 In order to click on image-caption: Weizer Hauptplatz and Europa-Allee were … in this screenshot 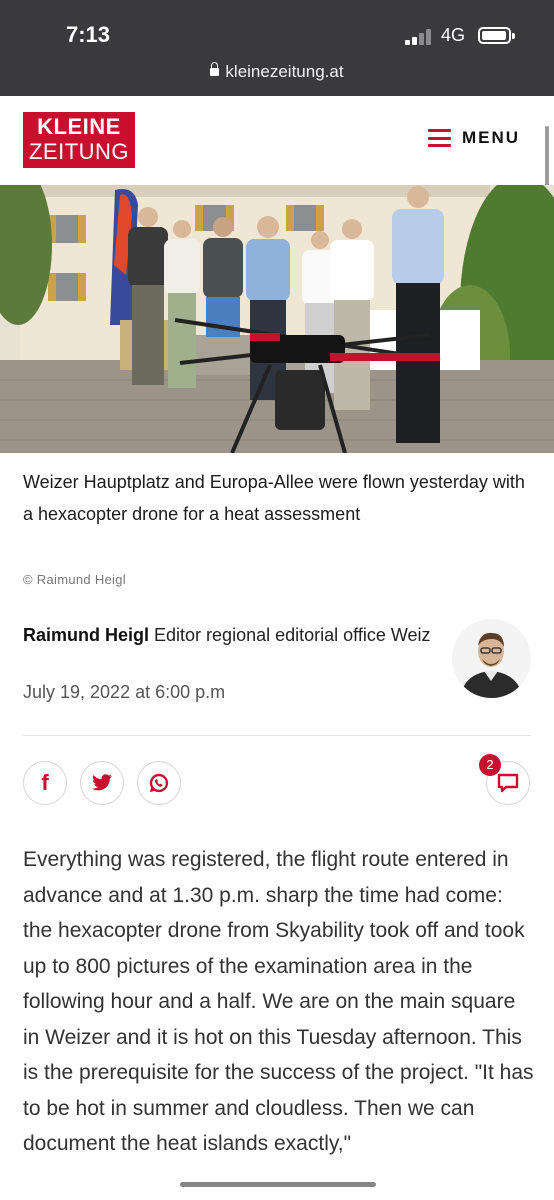, I will do `click(274, 498)`.